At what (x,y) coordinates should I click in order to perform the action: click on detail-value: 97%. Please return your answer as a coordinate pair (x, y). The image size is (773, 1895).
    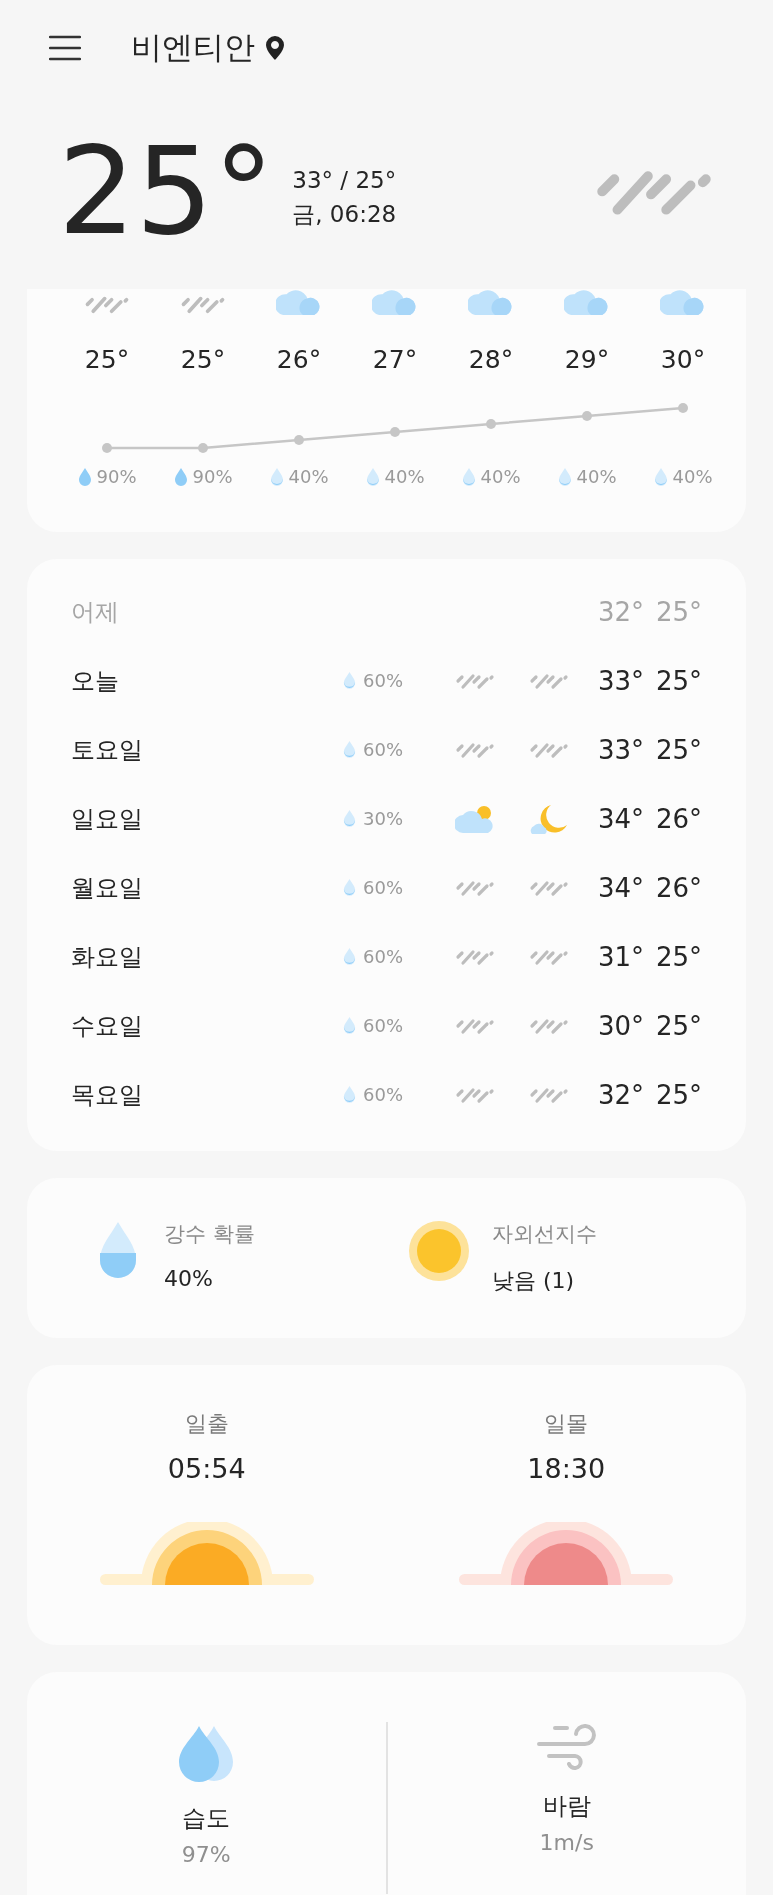
    Looking at the image, I should click on (206, 1854).